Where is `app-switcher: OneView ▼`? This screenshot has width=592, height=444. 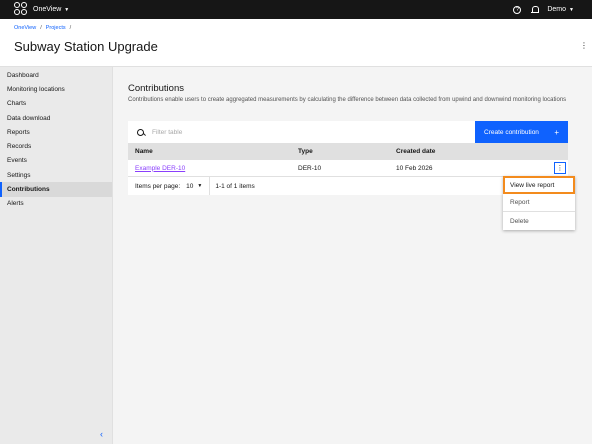
app-switcher: OneView ▼ is located at coordinates (51, 9).